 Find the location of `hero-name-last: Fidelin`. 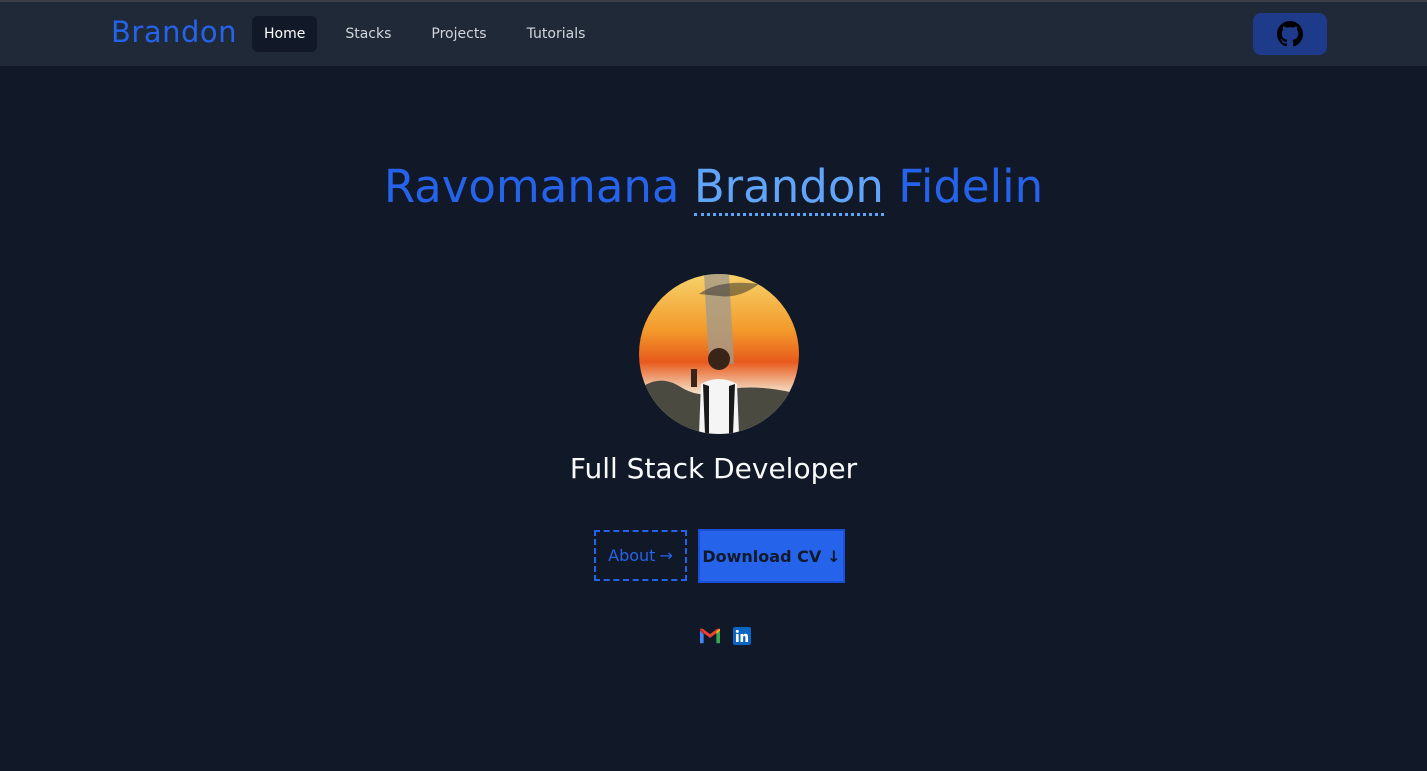

hero-name-last: Fidelin is located at coordinates (971, 186).